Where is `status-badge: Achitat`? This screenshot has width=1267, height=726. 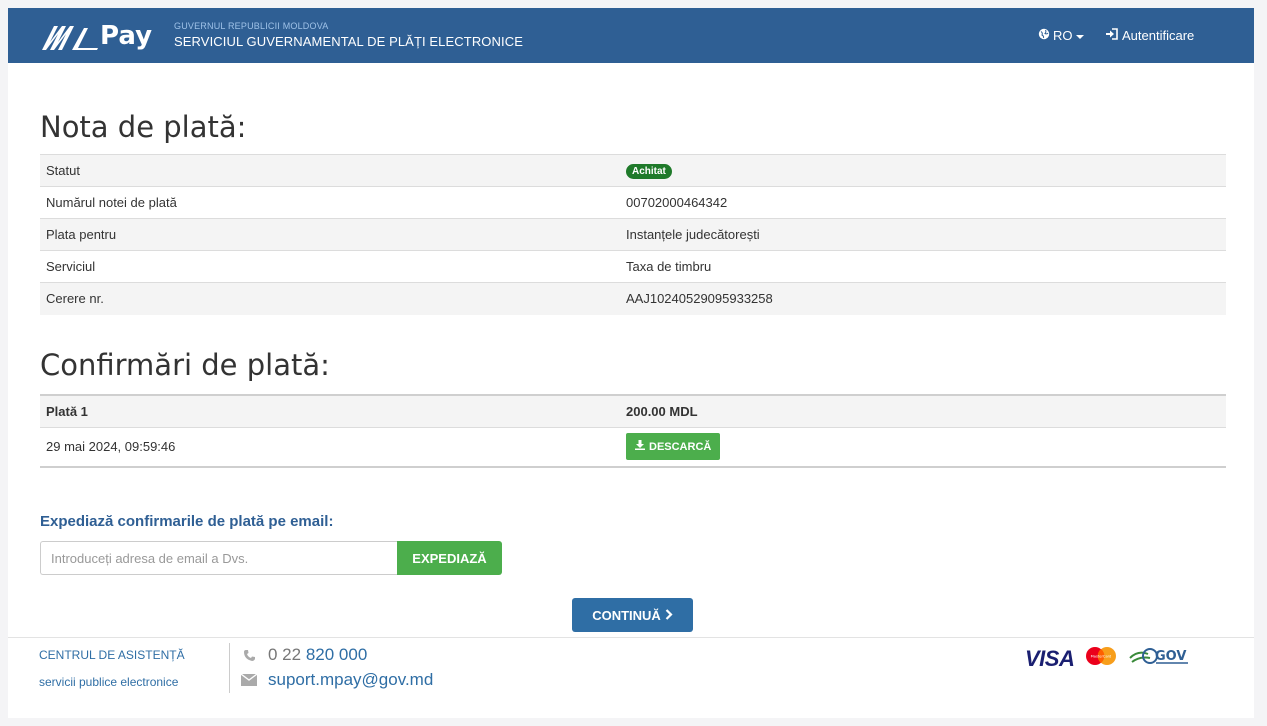
status-badge: Achitat is located at coordinates (649, 171).